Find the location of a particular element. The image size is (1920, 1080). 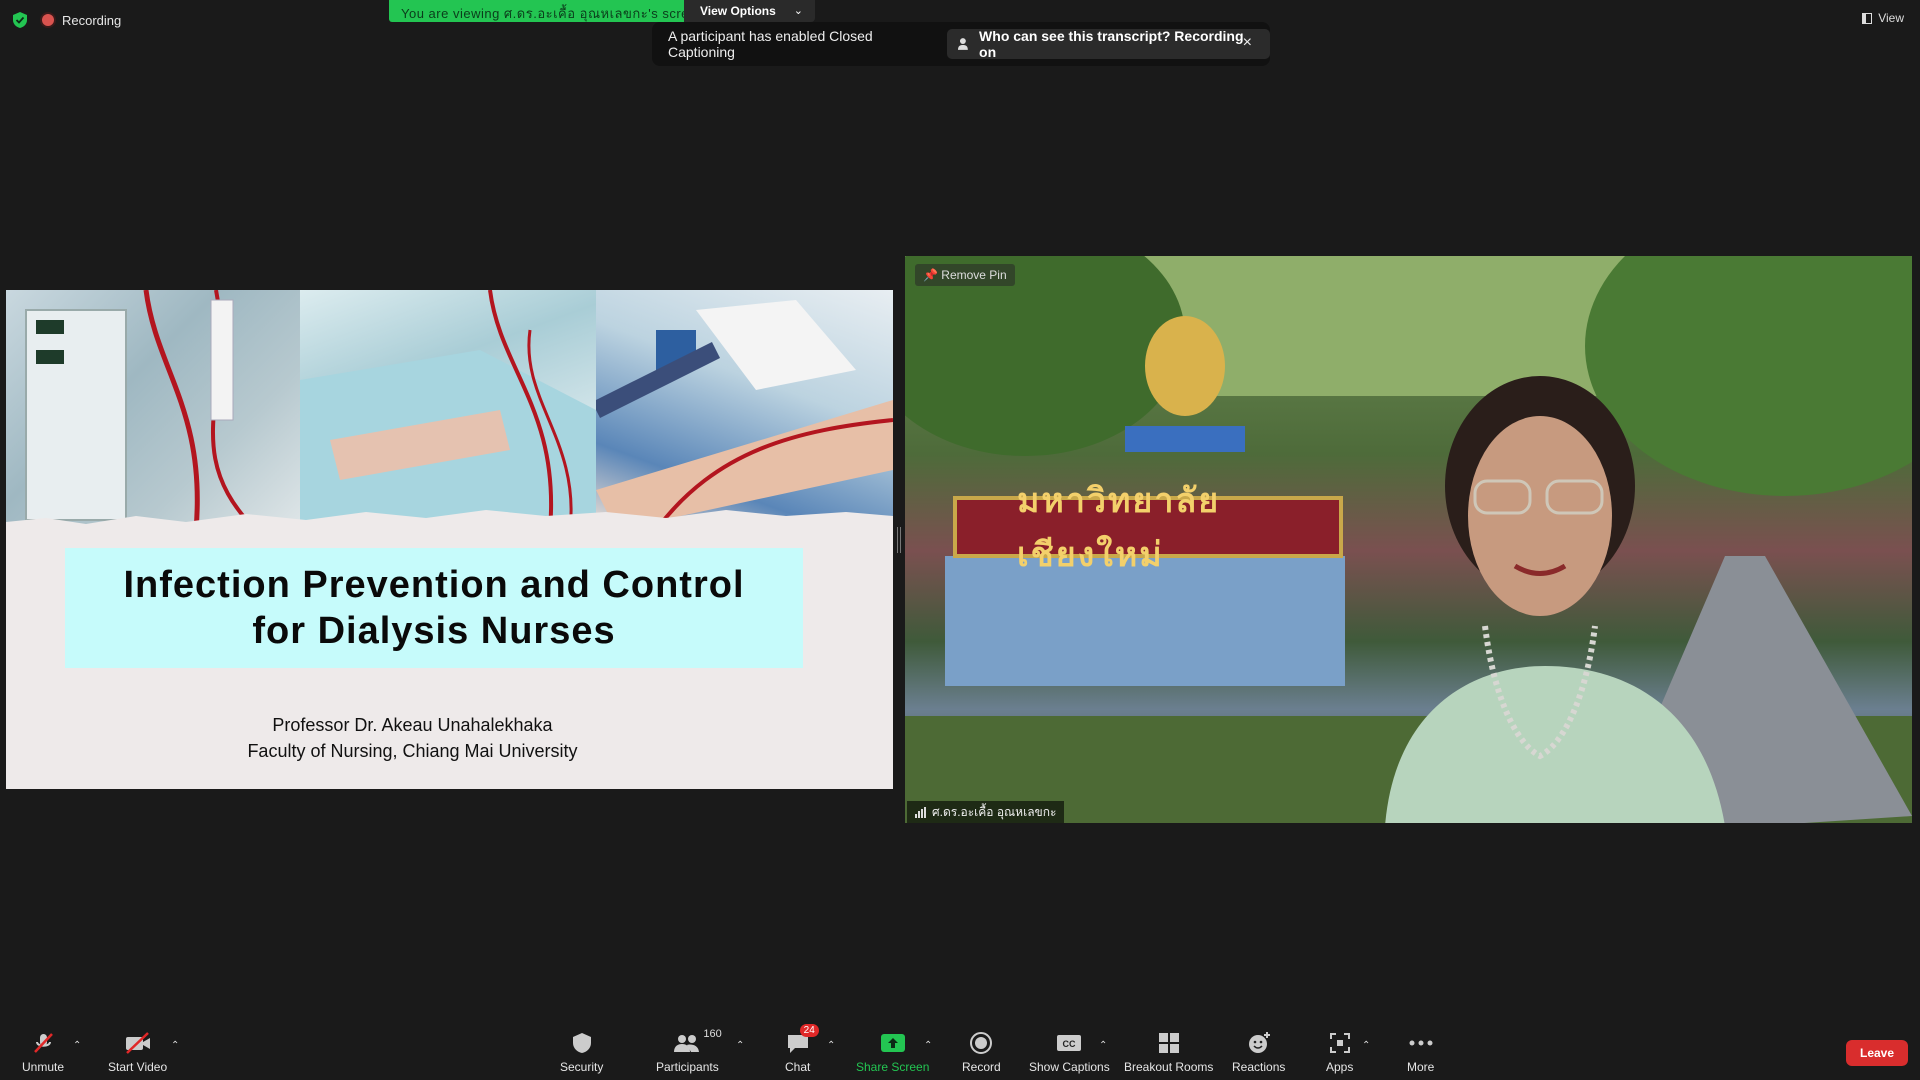

participants-chevron-icon: ⌃ is located at coordinates (740, 1045).